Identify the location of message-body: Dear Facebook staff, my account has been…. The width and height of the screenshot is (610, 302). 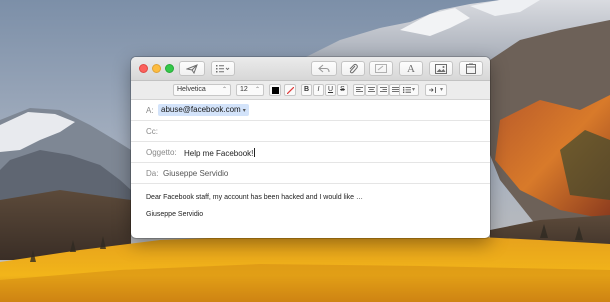
(310, 211).